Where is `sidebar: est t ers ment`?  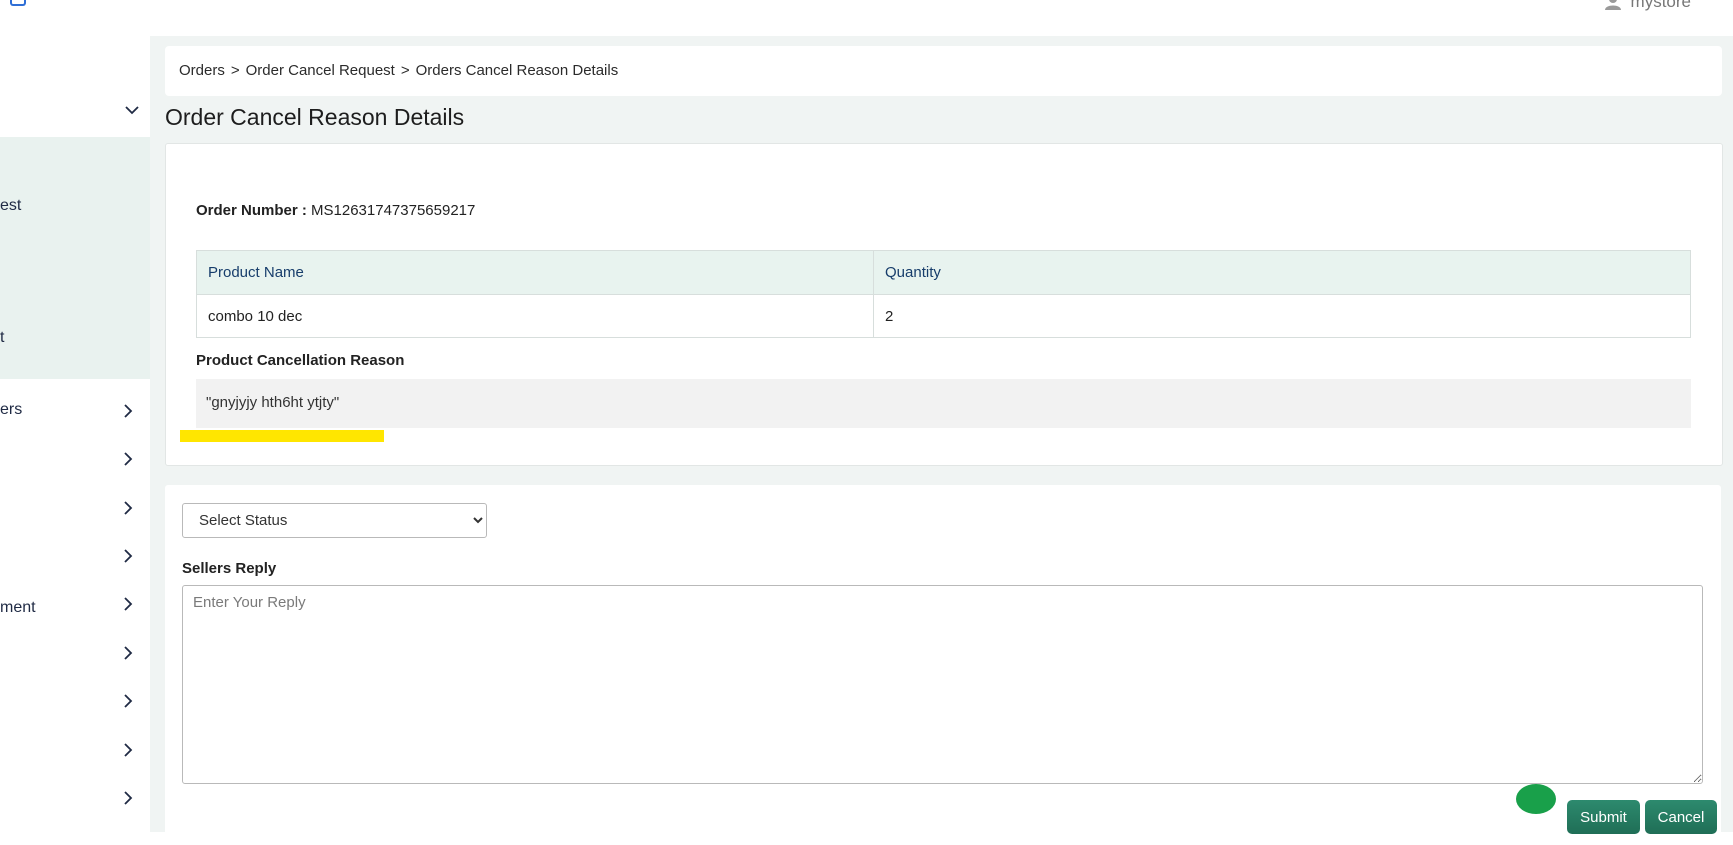 sidebar: est t ers ment is located at coordinates (75, 434).